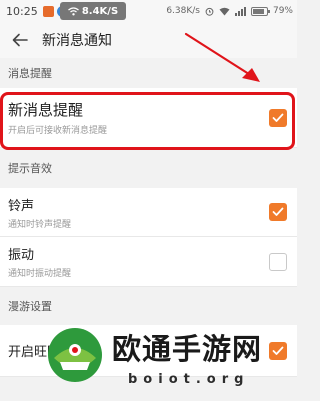 The height and width of the screenshot is (401, 320). I want to click on network-speed-text: 8.4K/S, so click(100, 11).